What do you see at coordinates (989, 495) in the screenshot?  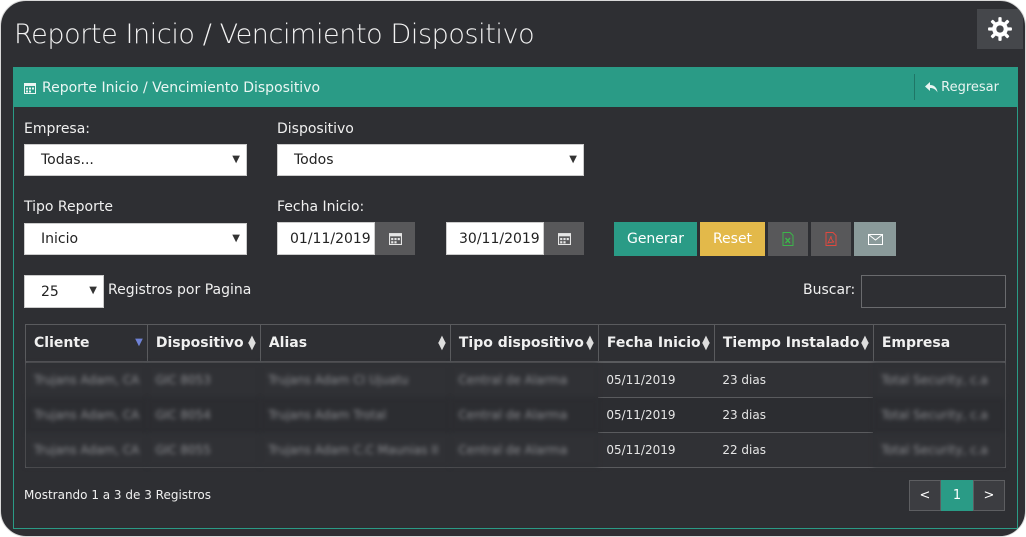 I see `next-page-button: >` at bounding box center [989, 495].